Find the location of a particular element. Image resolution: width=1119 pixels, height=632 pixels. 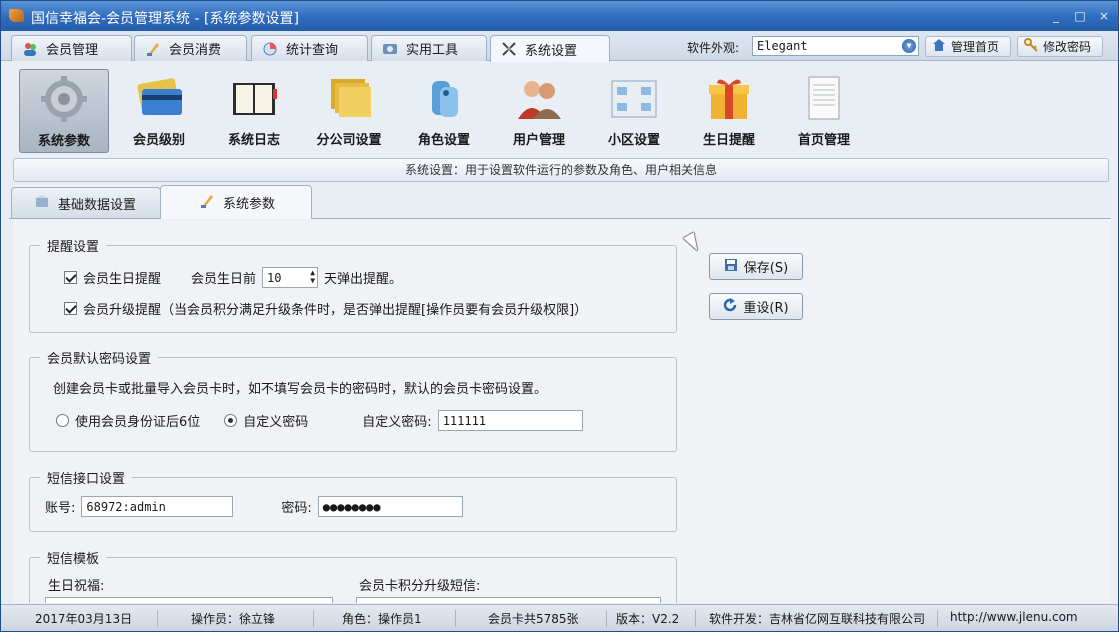

skin-value: Elegant is located at coordinates (782, 46).